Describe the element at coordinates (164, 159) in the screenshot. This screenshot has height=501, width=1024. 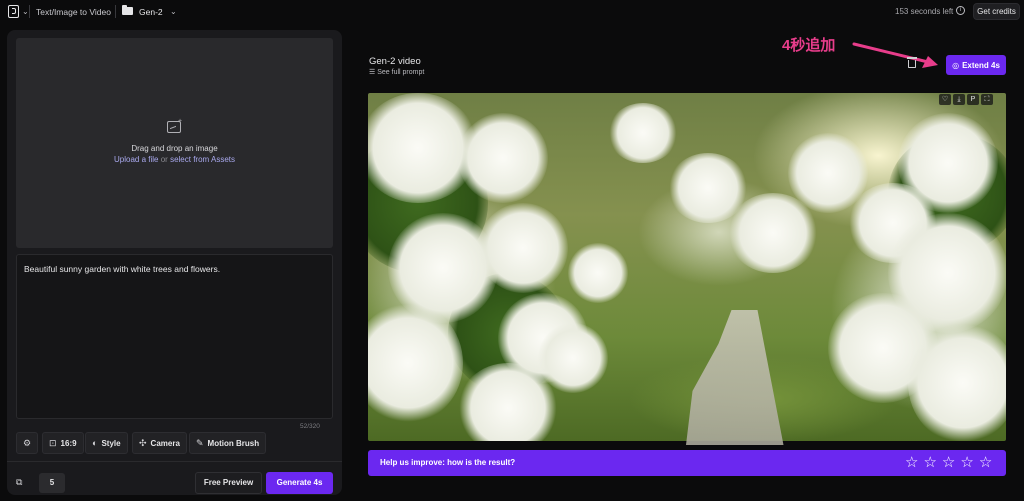
I see `or-text: or` at that location.